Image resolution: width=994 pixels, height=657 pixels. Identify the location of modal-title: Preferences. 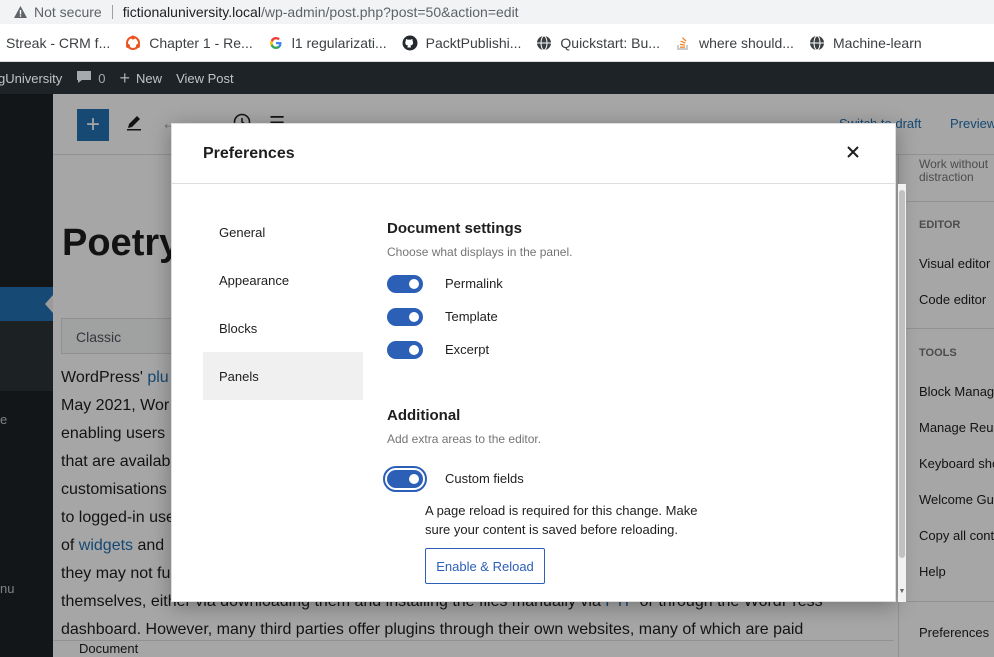
(249, 153).